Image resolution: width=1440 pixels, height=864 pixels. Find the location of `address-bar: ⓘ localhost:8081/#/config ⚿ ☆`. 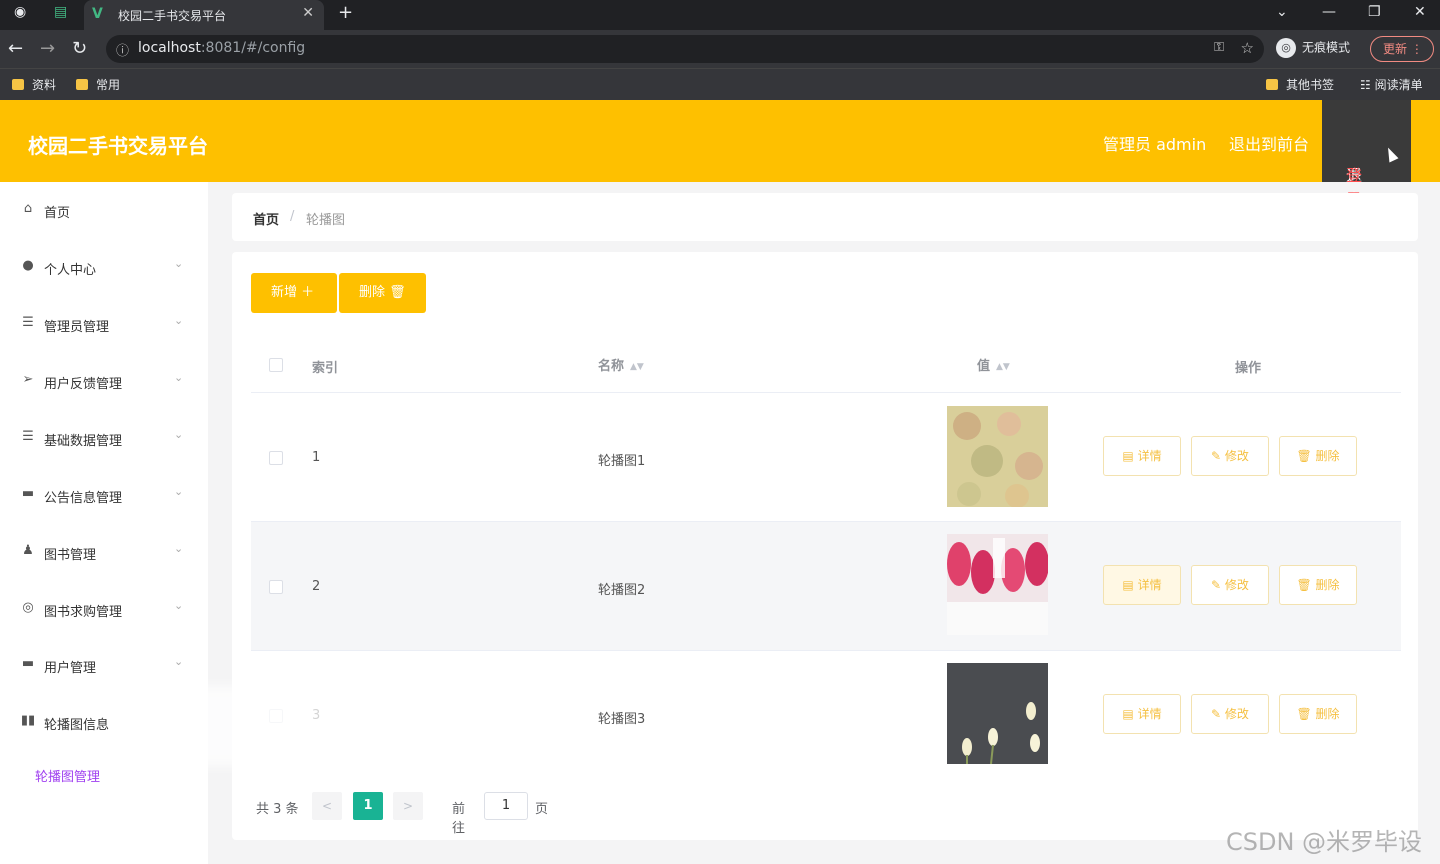

address-bar: ⓘ localhost:8081/#/config ⚿ ☆ is located at coordinates (685, 49).